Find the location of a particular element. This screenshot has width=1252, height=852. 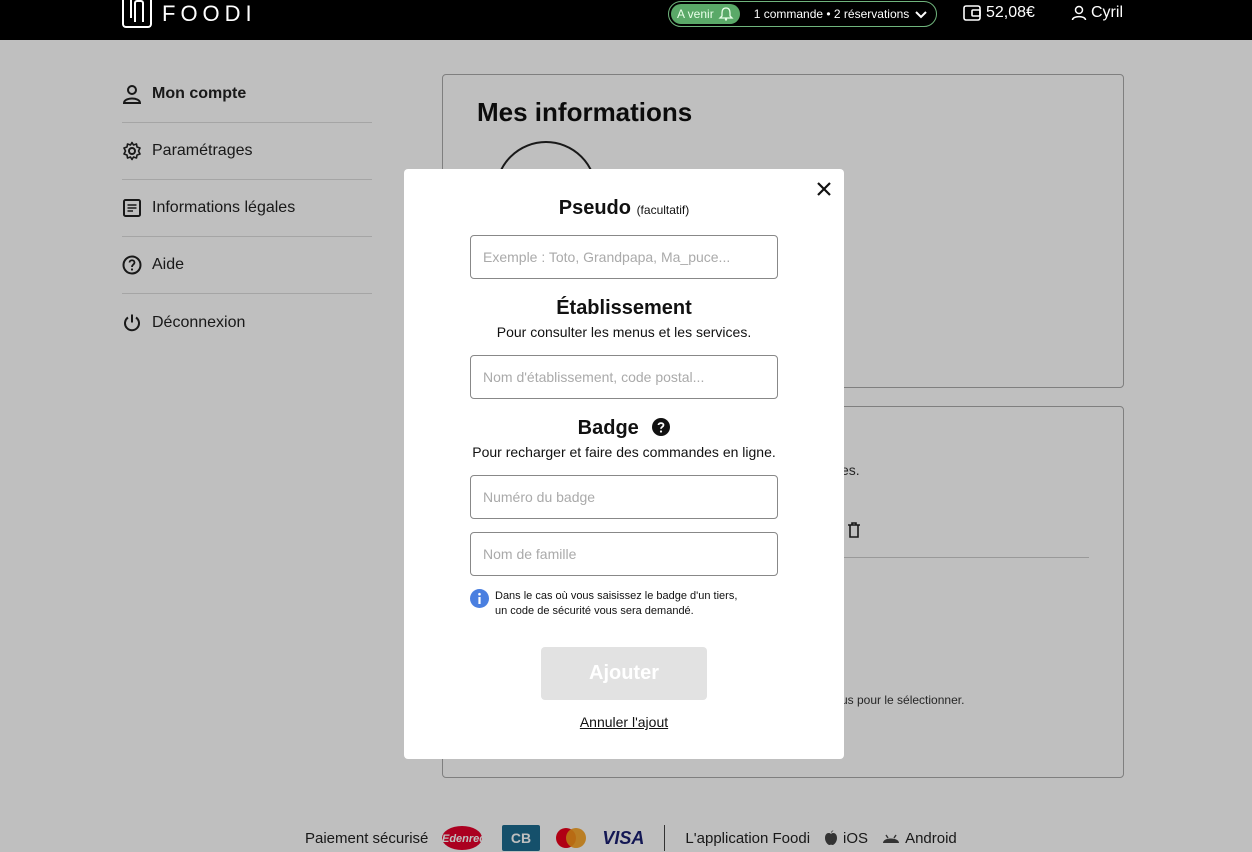

pseudo-heading: Pseudo (facultatif) is located at coordinates (624, 208).